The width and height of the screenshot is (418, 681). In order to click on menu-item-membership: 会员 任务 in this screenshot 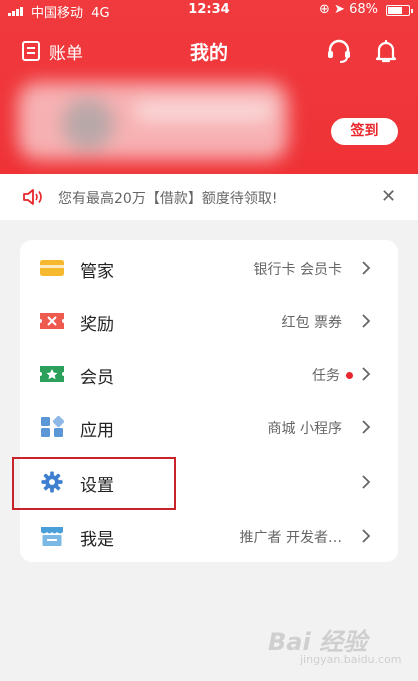, I will do `click(209, 374)`.